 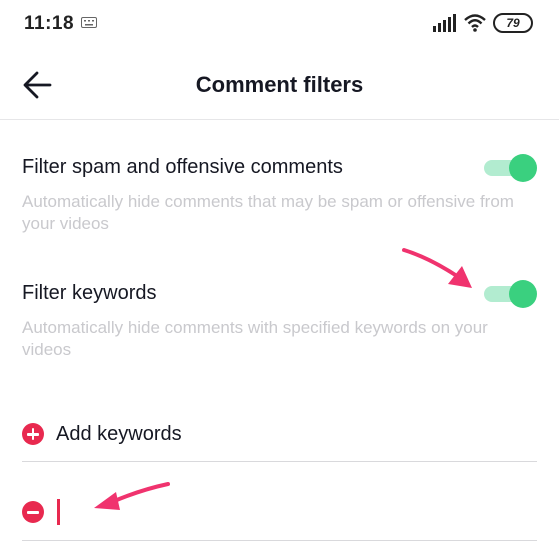 I want to click on filter-keywords-toggle, so click(x=510, y=294).